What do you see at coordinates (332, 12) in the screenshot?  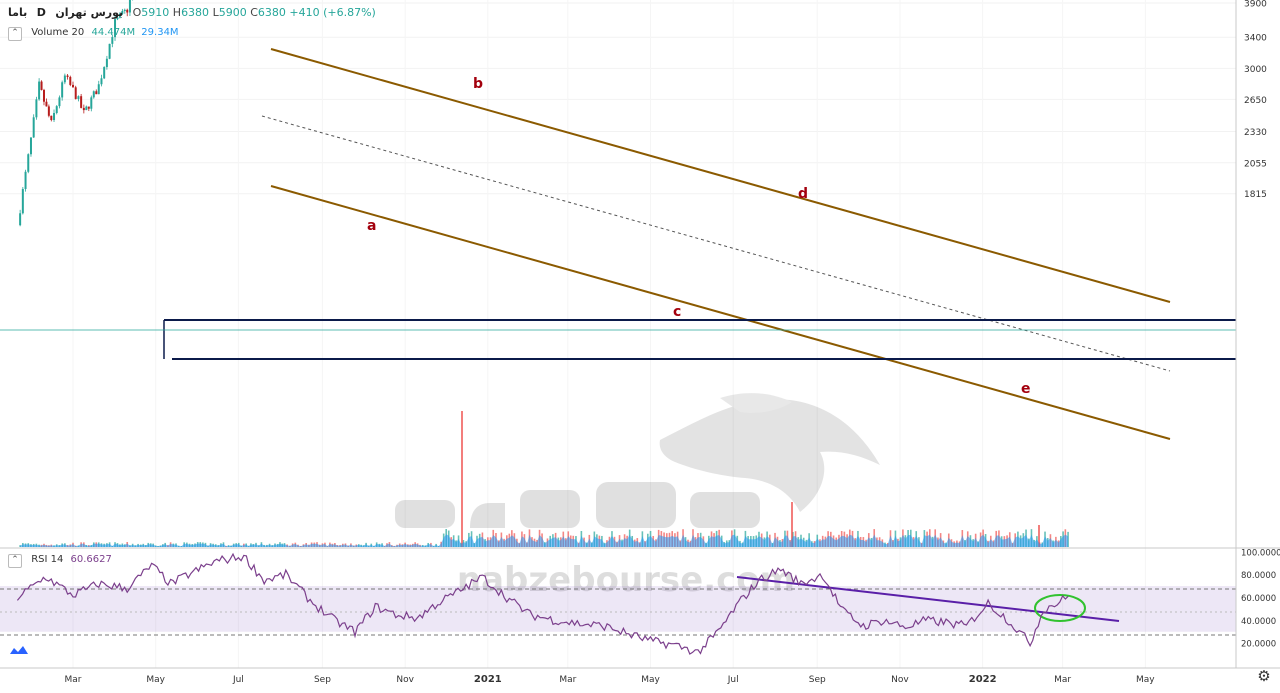 I see `change-value: +410 (+6.87%)` at bounding box center [332, 12].